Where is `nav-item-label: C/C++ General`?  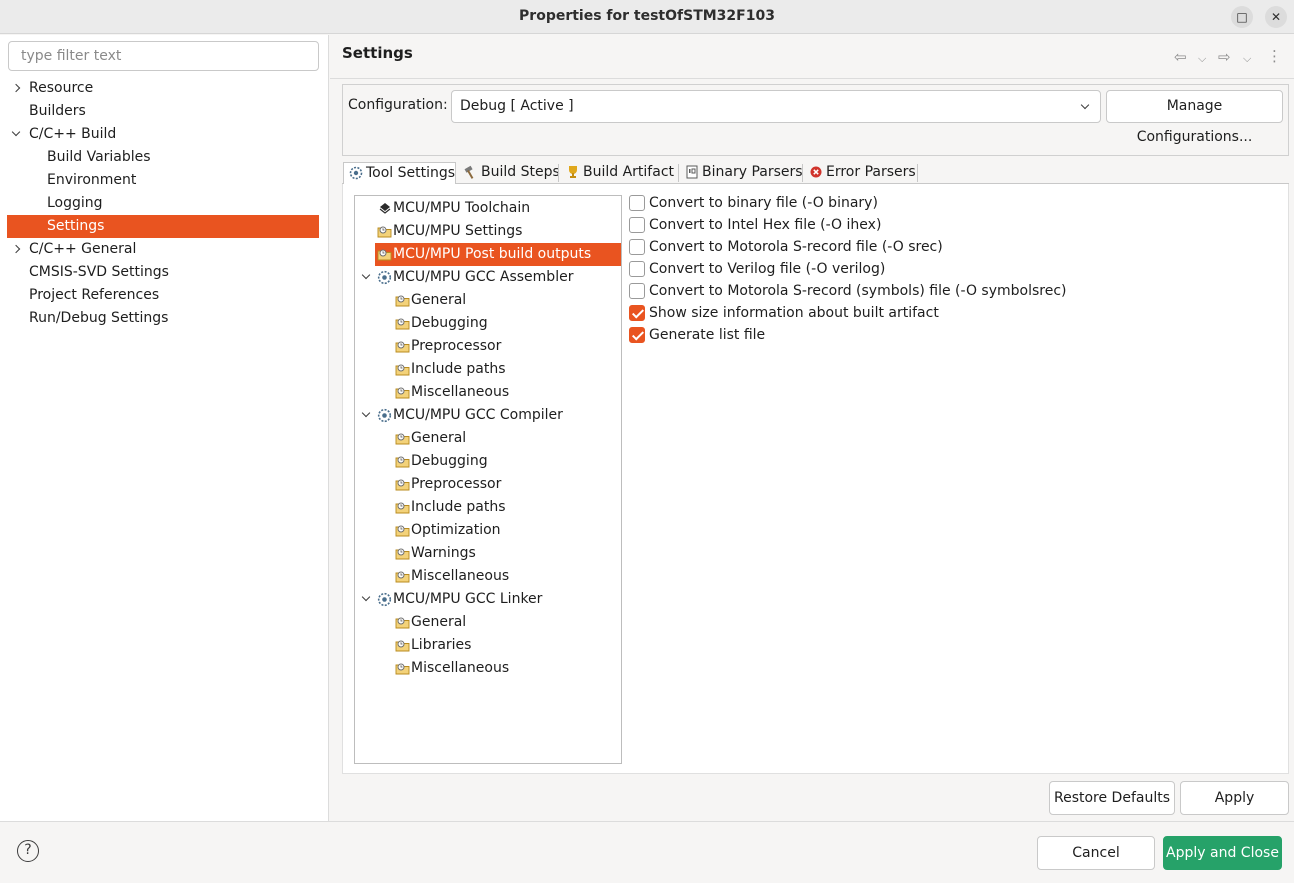 nav-item-label: C/C++ General is located at coordinates (83, 249).